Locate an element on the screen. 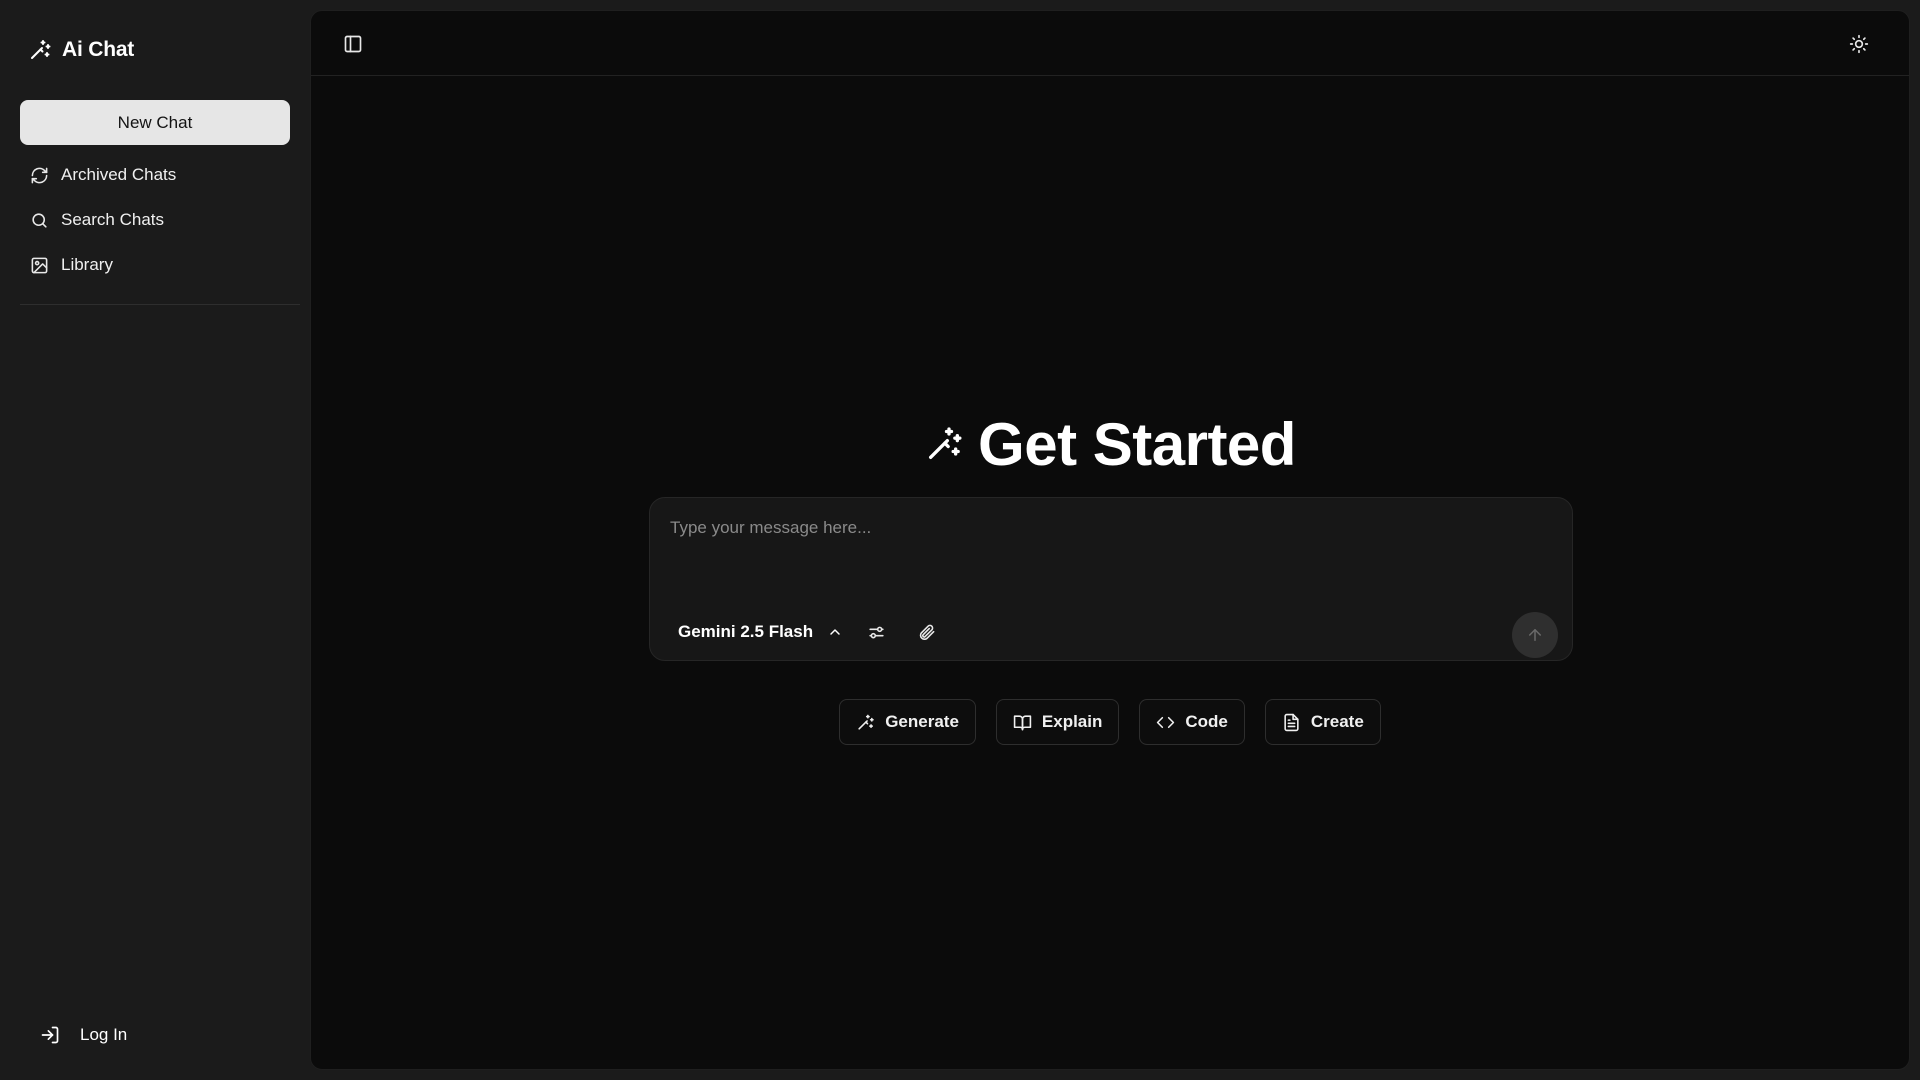 This screenshot has height=1080, width=1920. message-input is located at coordinates (1110, 538).